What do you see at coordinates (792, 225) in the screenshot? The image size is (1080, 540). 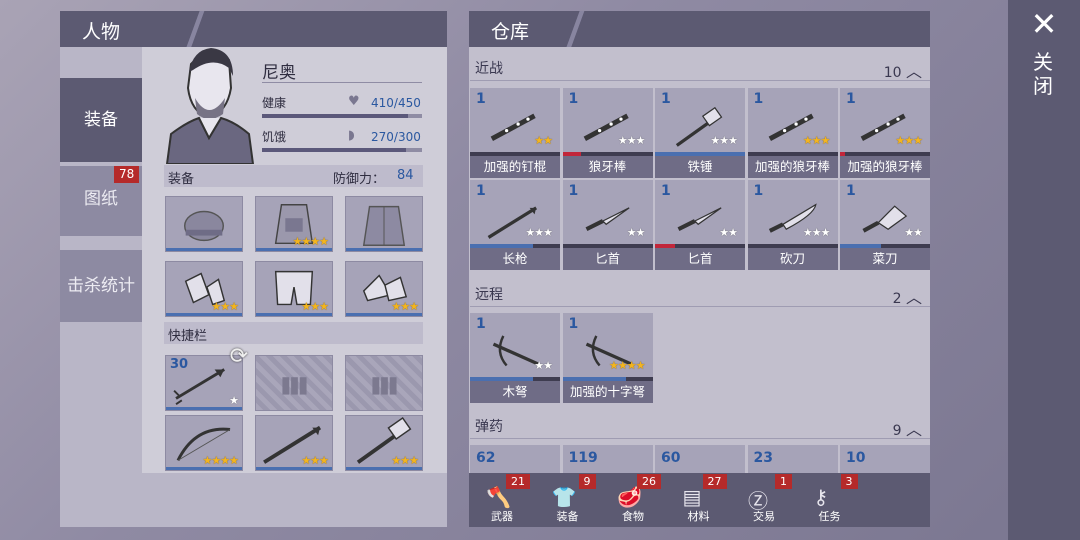 I see `storage-item: 1 ★★★ 砍刀` at bounding box center [792, 225].